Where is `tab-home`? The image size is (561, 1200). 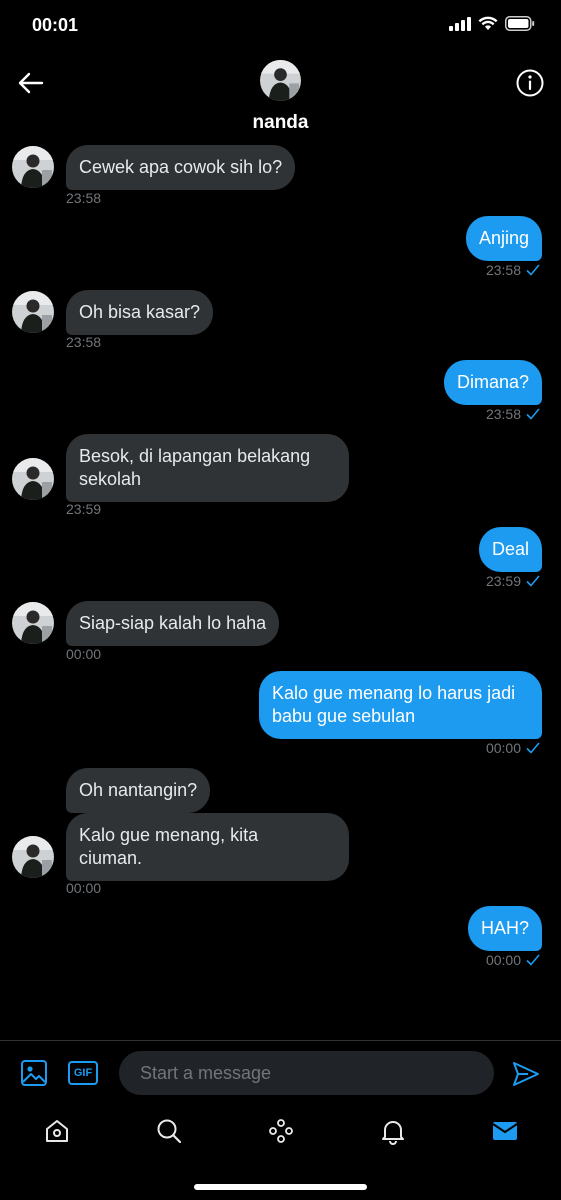
tab-home is located at coordinates (57, 1131).